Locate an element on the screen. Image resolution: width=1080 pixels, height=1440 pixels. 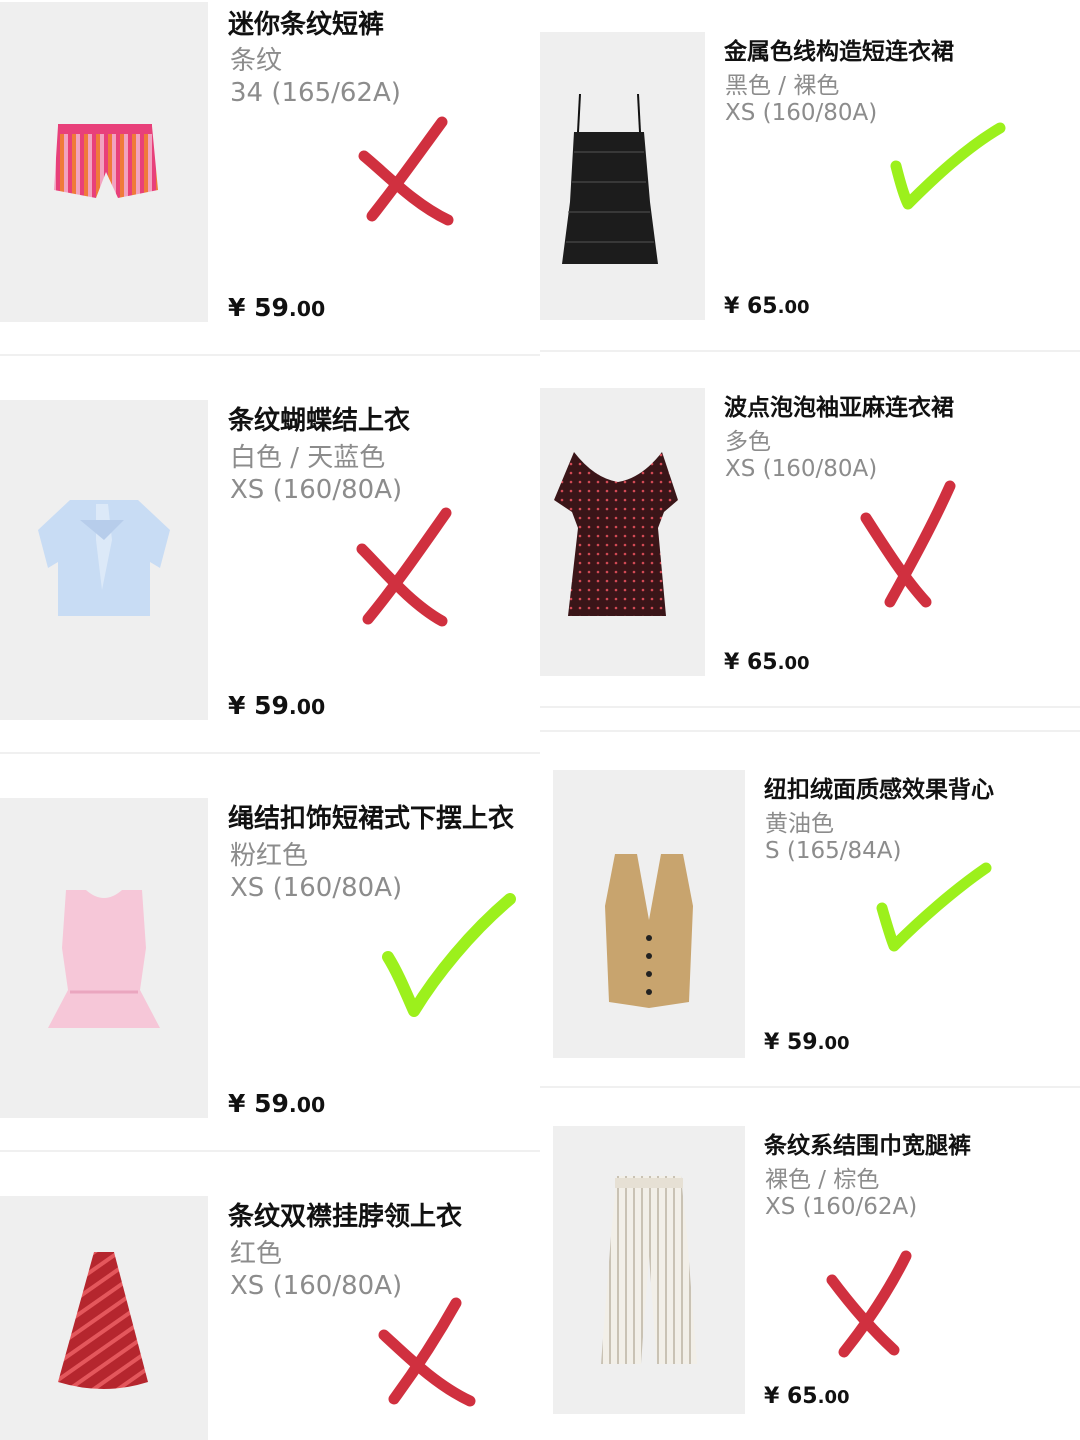
product-card: 金属色线构造短连衣裙 黑色 / 裸色 XS (160/80A) ¥ 65.00 is located at coordinates (810, 175).